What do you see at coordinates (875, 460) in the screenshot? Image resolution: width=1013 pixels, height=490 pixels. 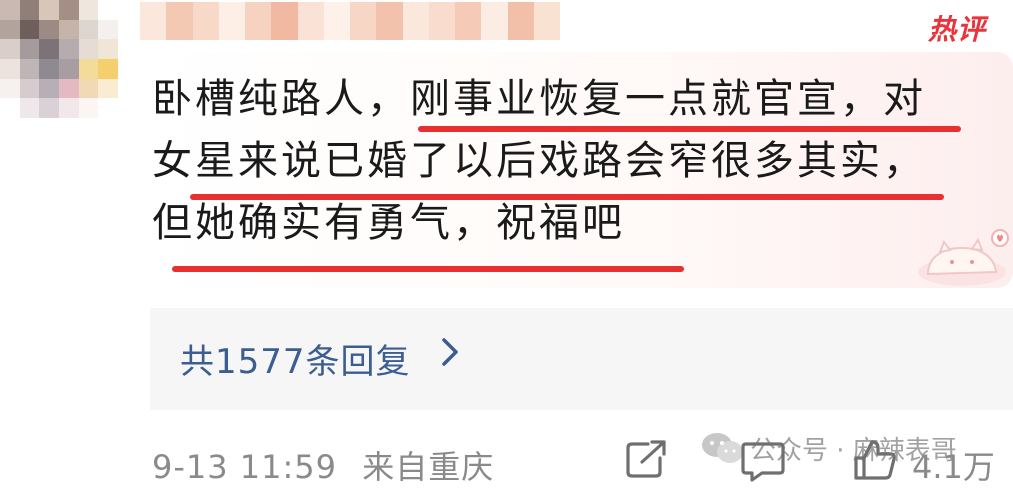 I see `like-icon` at bounding box center [875, 460].